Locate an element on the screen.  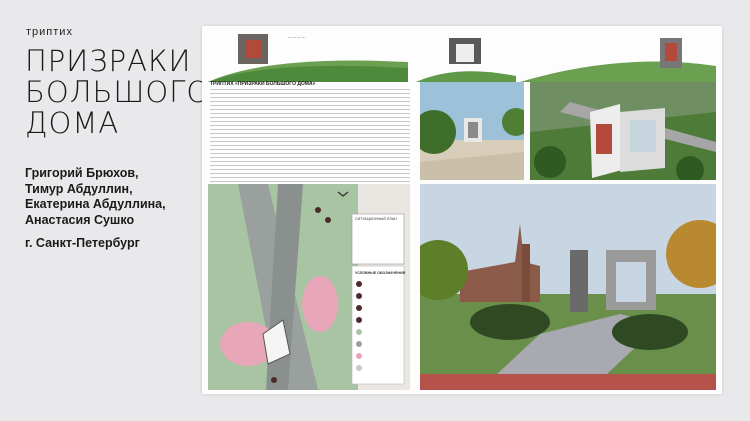
map-legend-title: УСЛОВНЫЕ ОБОЗНАЧЕНИЯ is located at coordinates (380, 273).